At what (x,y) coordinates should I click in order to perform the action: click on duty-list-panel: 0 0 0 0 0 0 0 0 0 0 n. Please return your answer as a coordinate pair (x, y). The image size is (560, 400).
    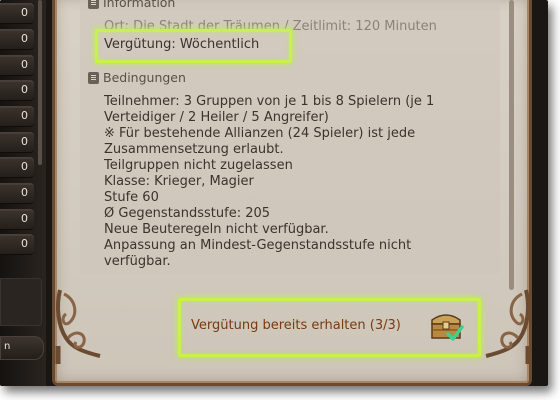
    Looking at the image, I should click on (23, 193).